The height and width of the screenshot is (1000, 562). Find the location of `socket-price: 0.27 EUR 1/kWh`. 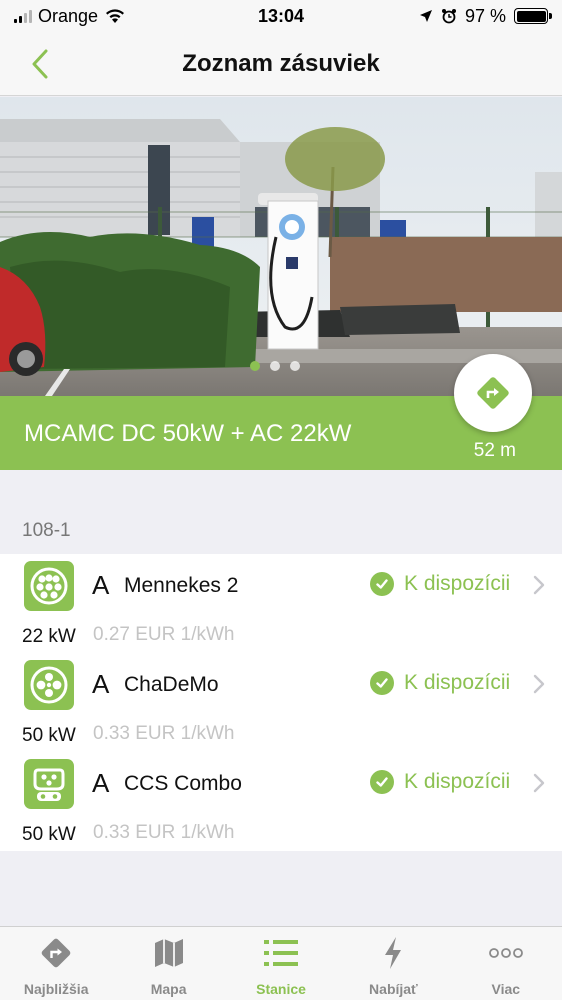

socket-price: 0.27 EUR 1/kWh is located at coordinates (164, 634).